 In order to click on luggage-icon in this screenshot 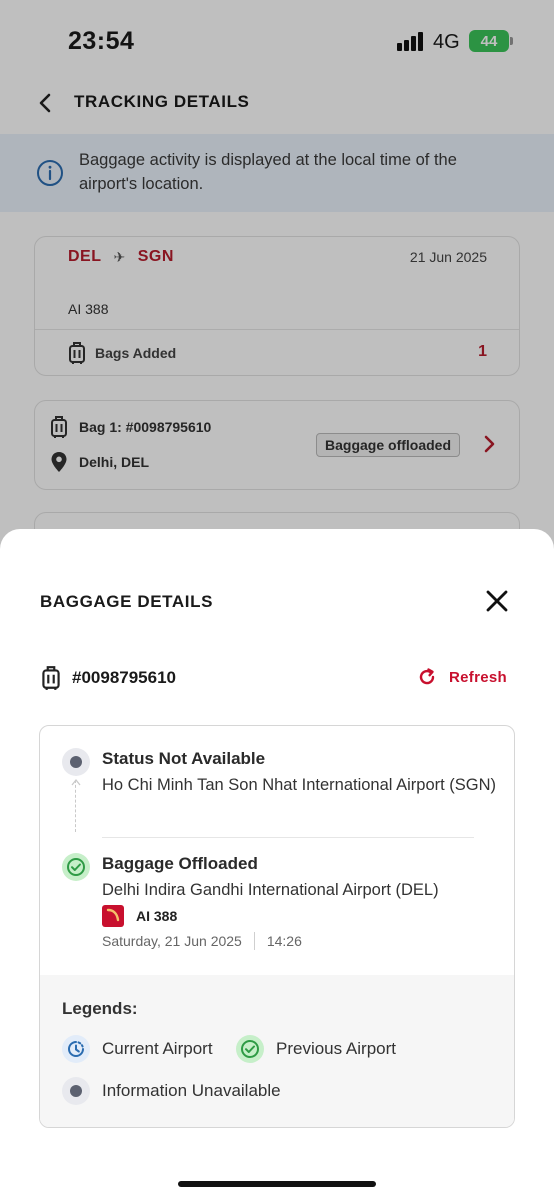, I will do `click(51, 678)`.